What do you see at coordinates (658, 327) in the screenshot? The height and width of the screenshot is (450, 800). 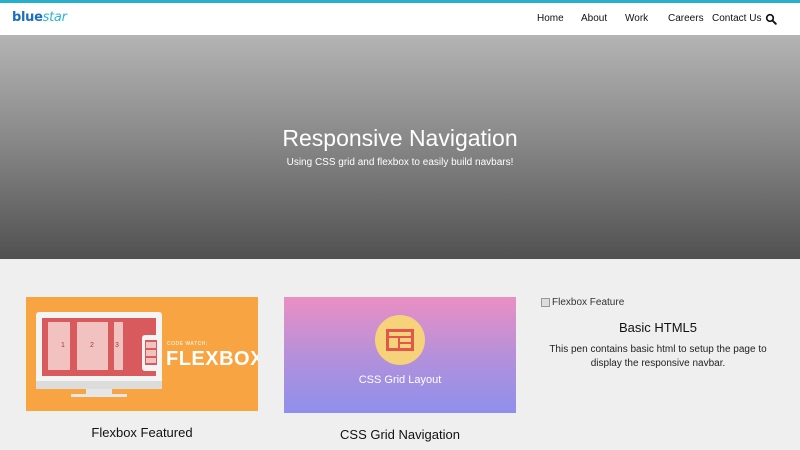 I see `card-title-basic-html5: Basic HTML5` at bounding box center [658, 327].